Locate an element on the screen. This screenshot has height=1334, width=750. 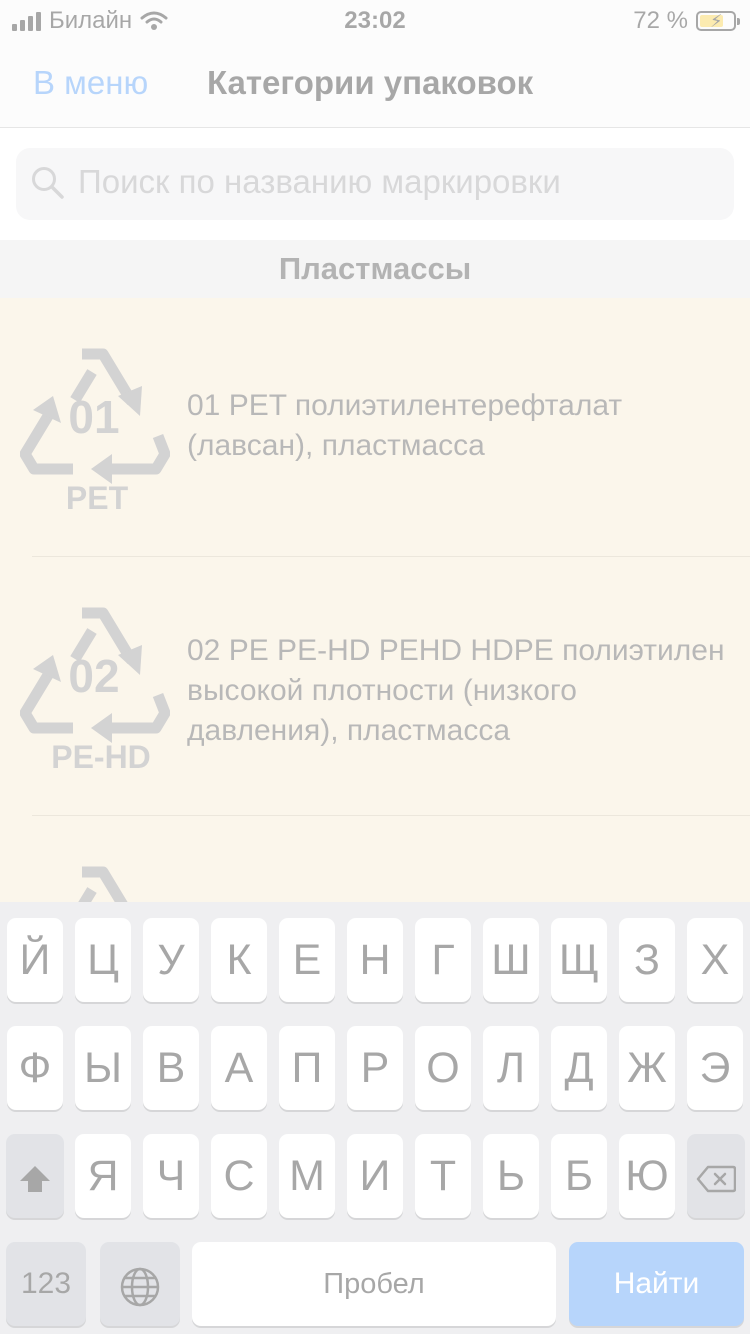
letter-key: Д is located at coordinates (579, 1068).